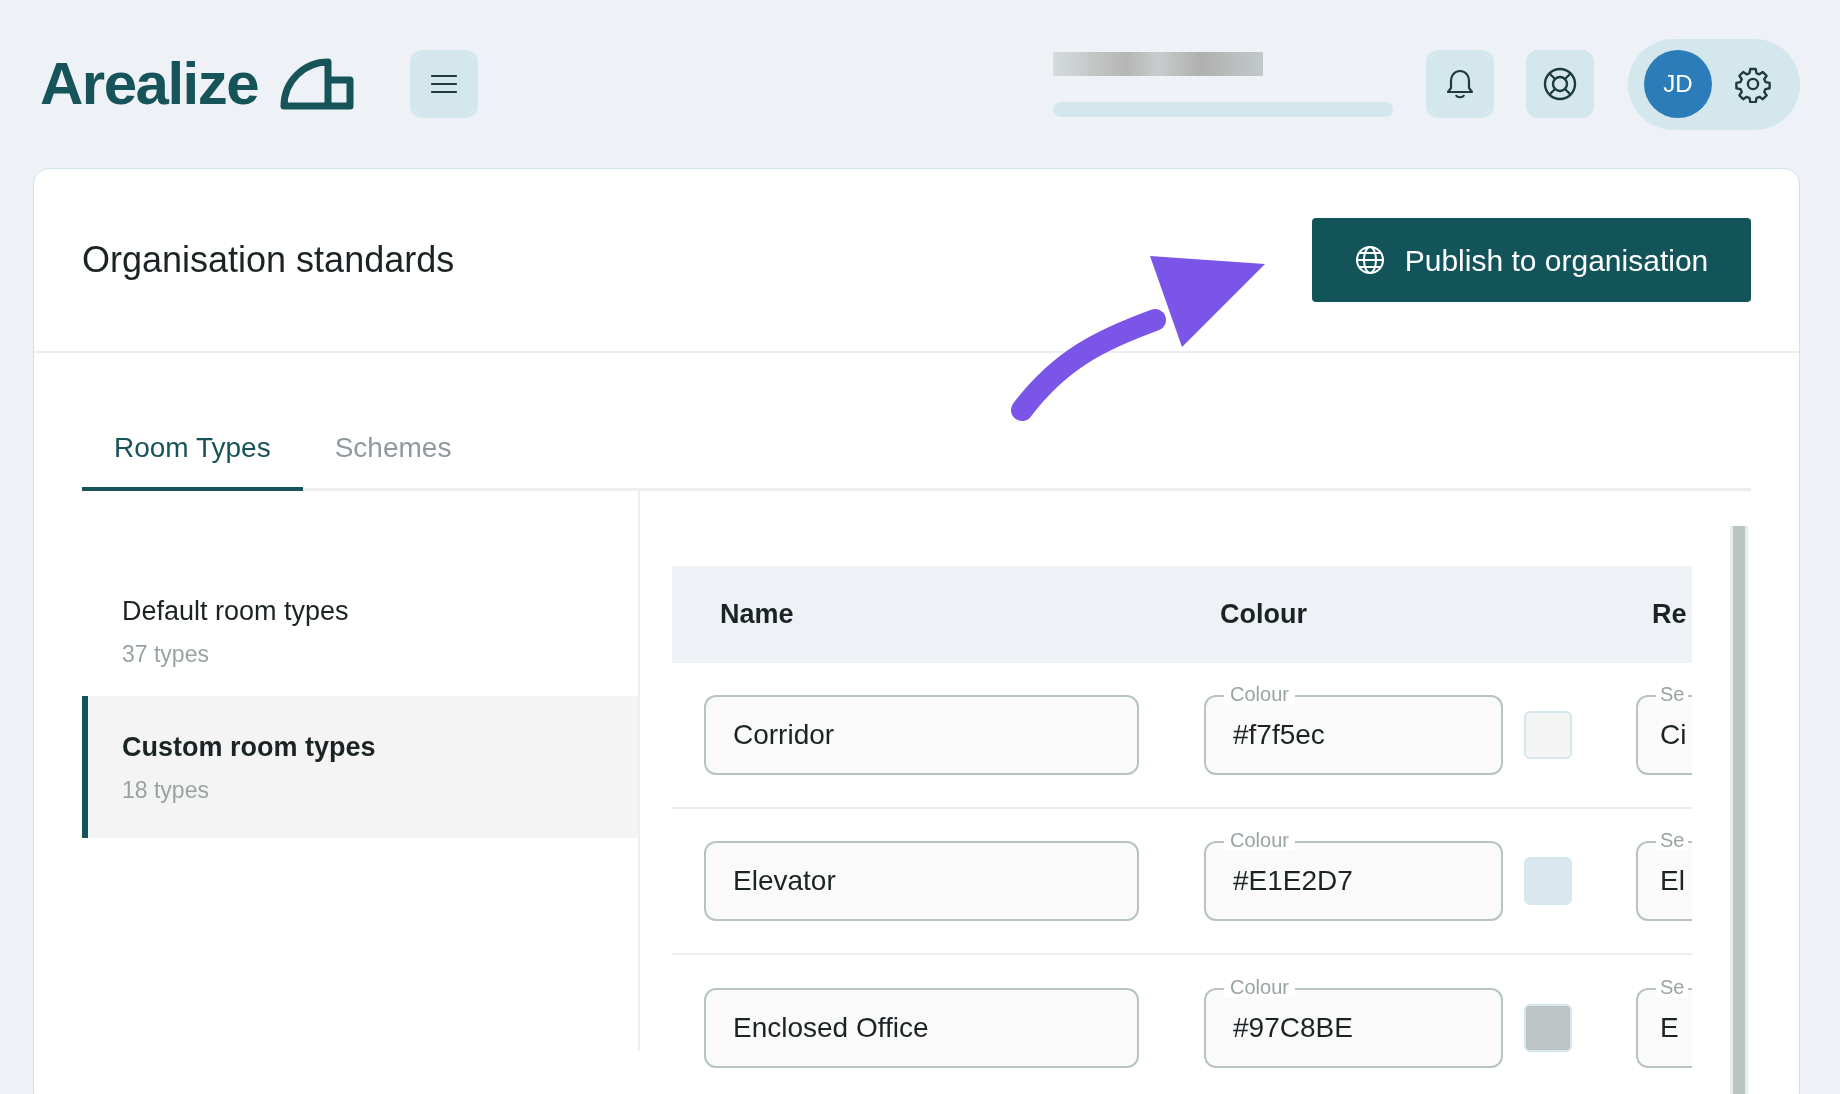 The image size is (1840, 1094). Describe the element at coordinates (757, 615) in the screenshot. I see `column-header: Name` at that location.